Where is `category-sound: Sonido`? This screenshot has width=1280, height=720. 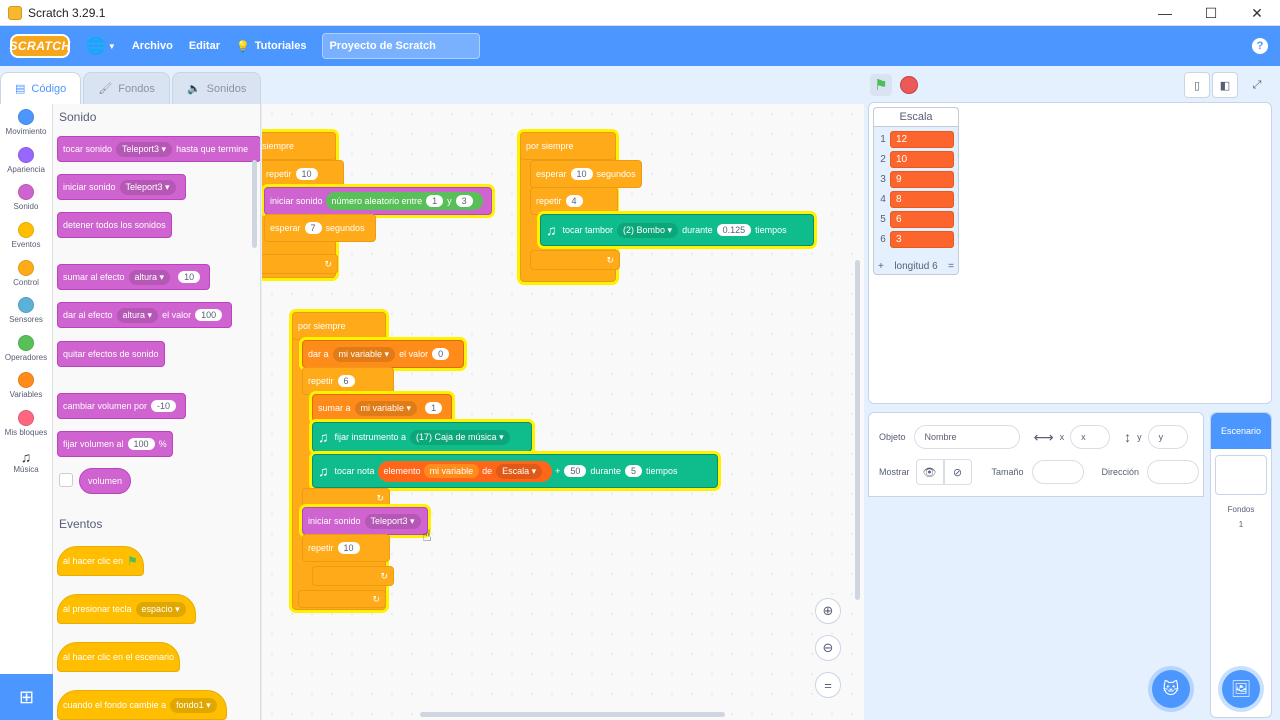 category-sound: Sonido is located at coordinates (26, 198).